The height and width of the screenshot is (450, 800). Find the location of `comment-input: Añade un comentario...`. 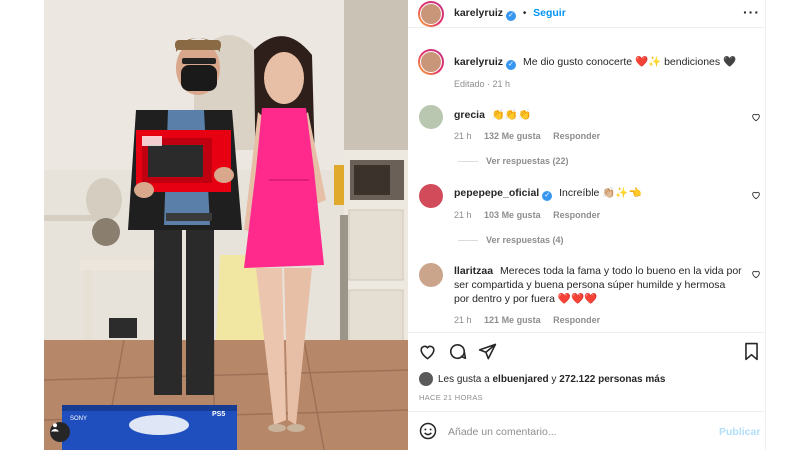

comment-input: Añade un comentario... is located at coordinates (502, 432).